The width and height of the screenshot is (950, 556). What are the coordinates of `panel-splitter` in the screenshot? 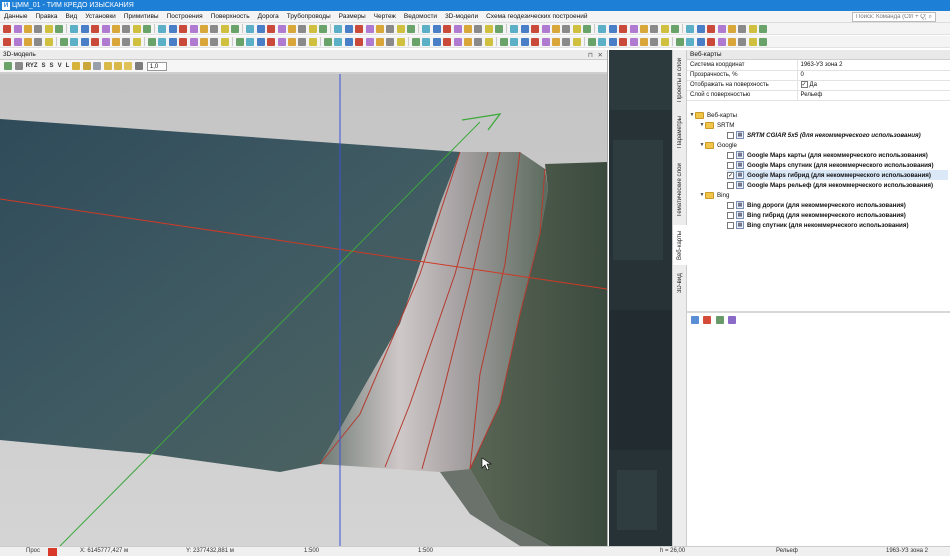 It's located at (818, 312).